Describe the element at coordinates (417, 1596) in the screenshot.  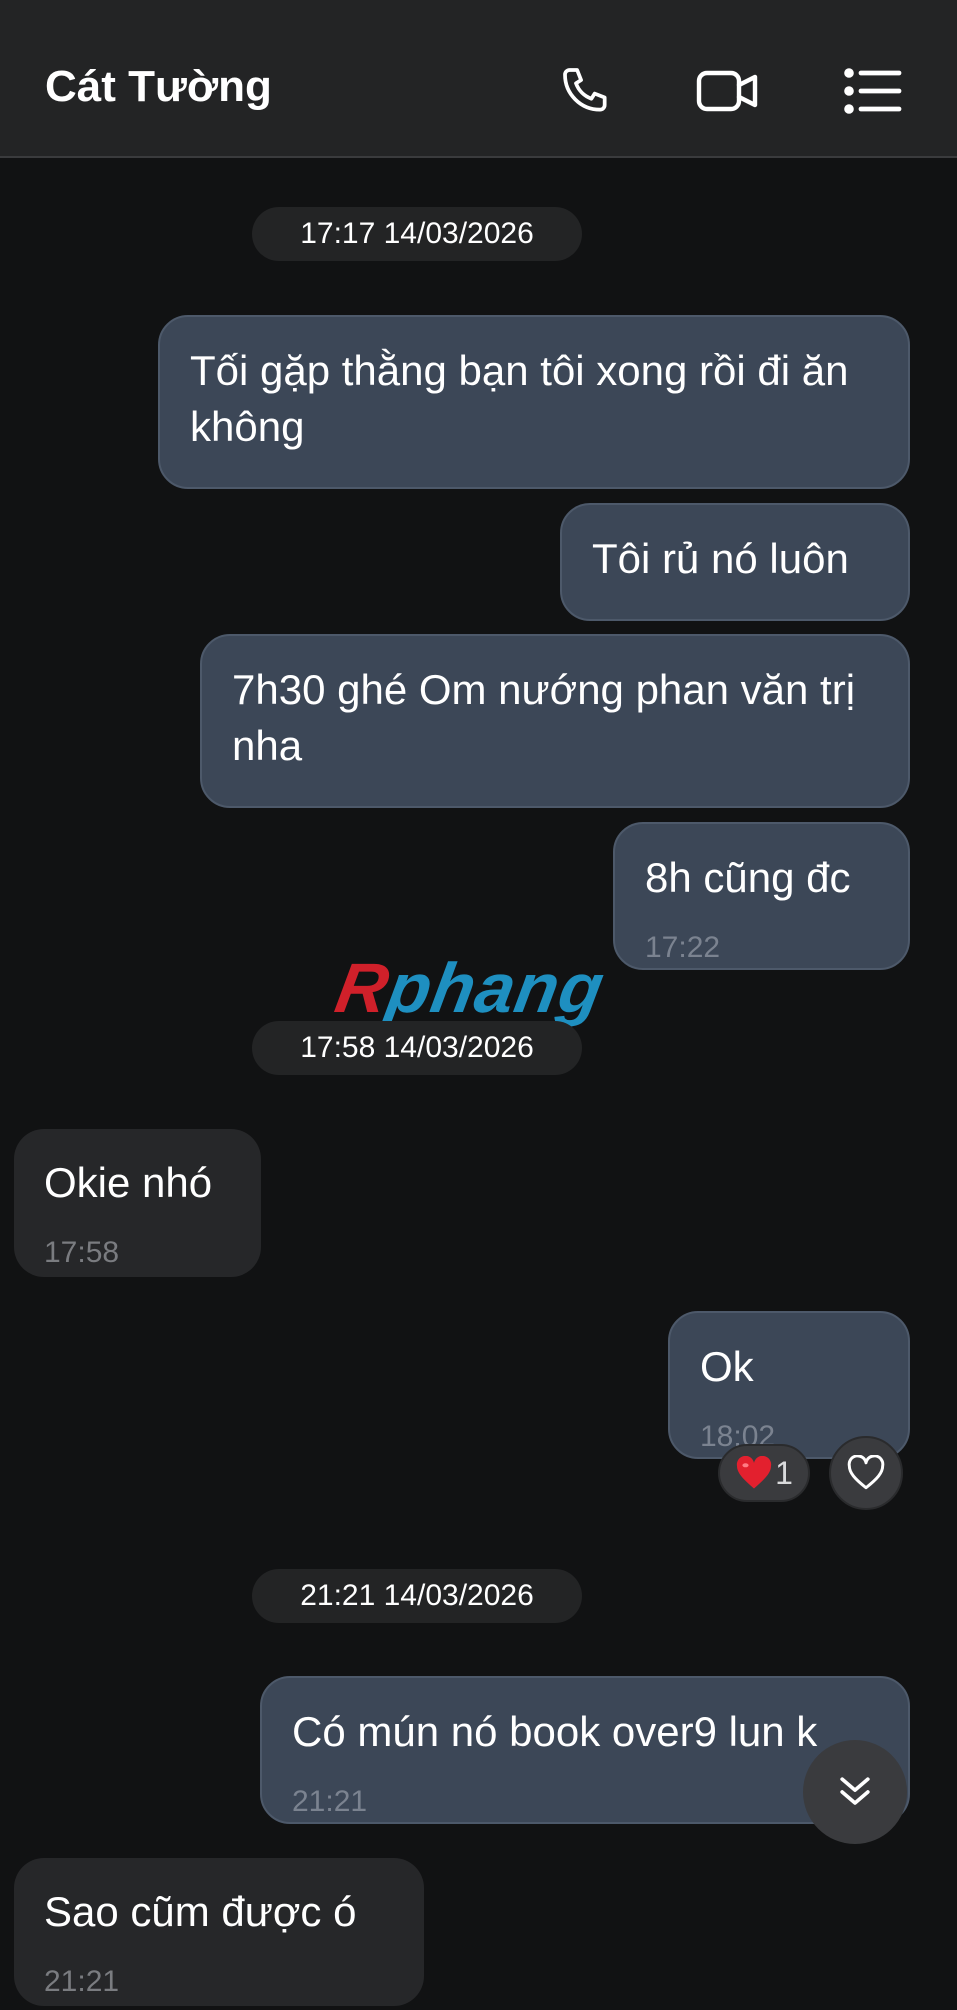
I see `date-separator: 21:21 14/03/2026` at that location.